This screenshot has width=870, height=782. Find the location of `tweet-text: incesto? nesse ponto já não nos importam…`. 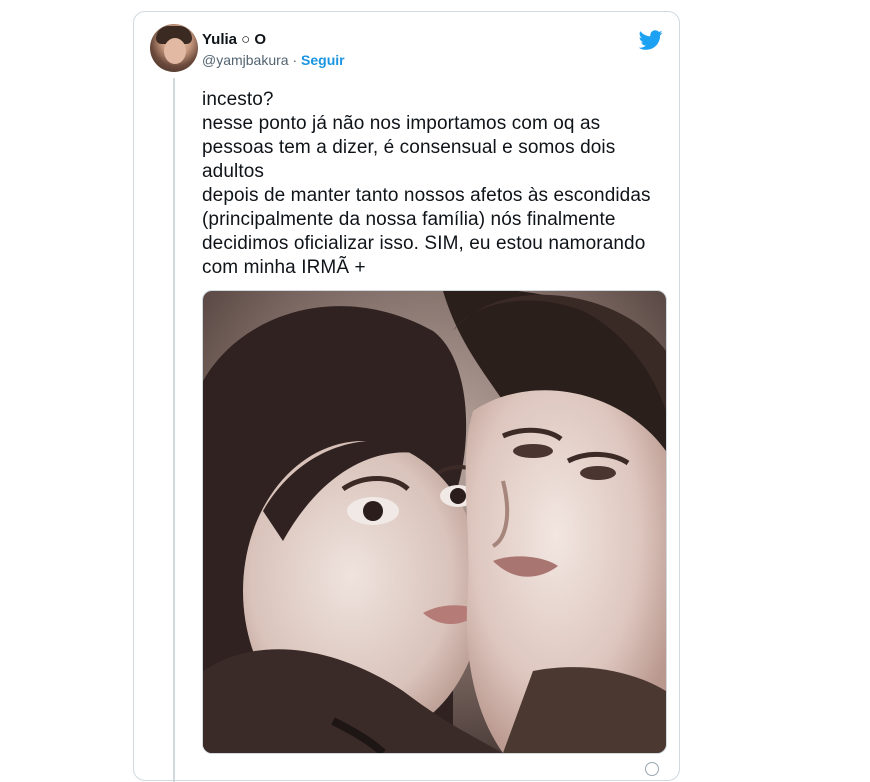

tweet-text: incesto? nesse ponto já não nos importam… is located at coordinates (426, 183).